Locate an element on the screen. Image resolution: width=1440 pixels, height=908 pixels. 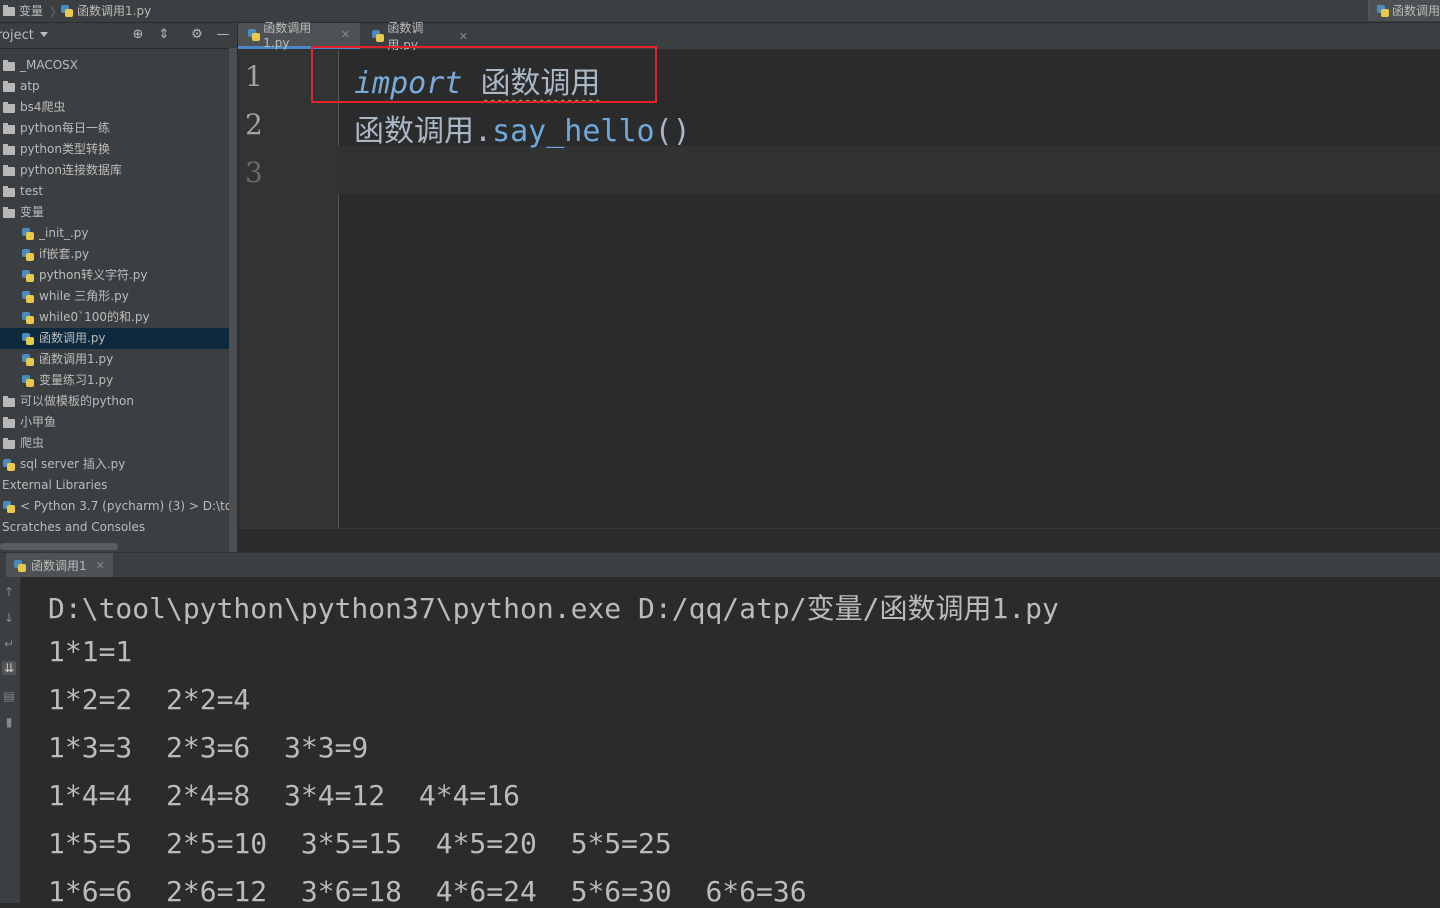
tree-item: 函数调用.py is located at coordinates (114, 338).